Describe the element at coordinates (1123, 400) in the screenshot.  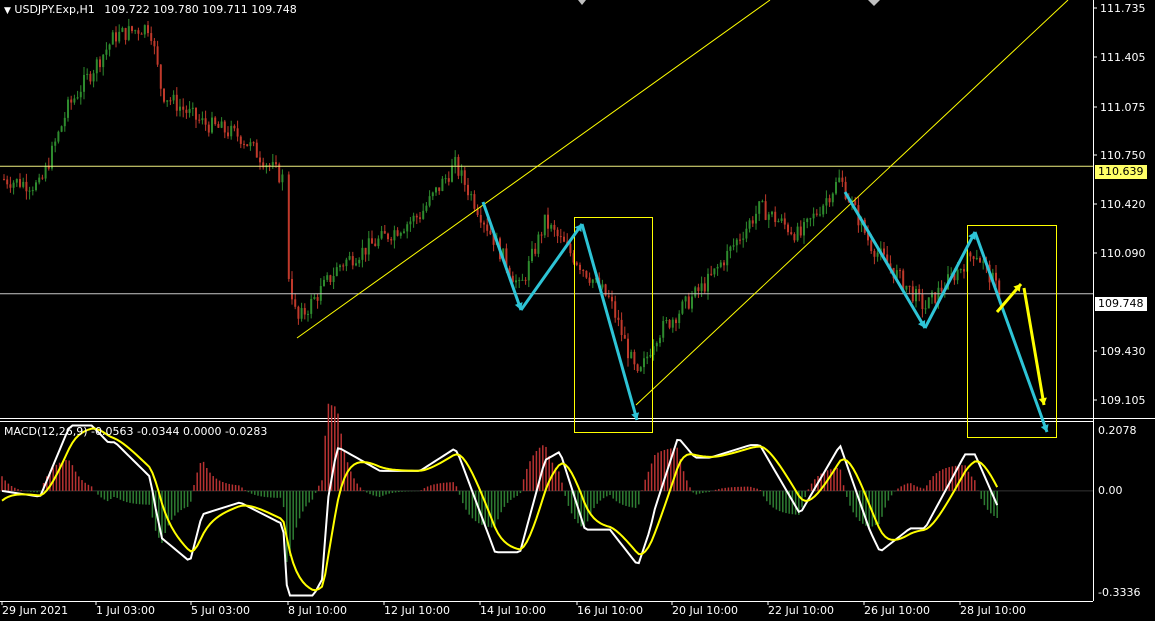
I see `price-tick: 109.105` at that location.